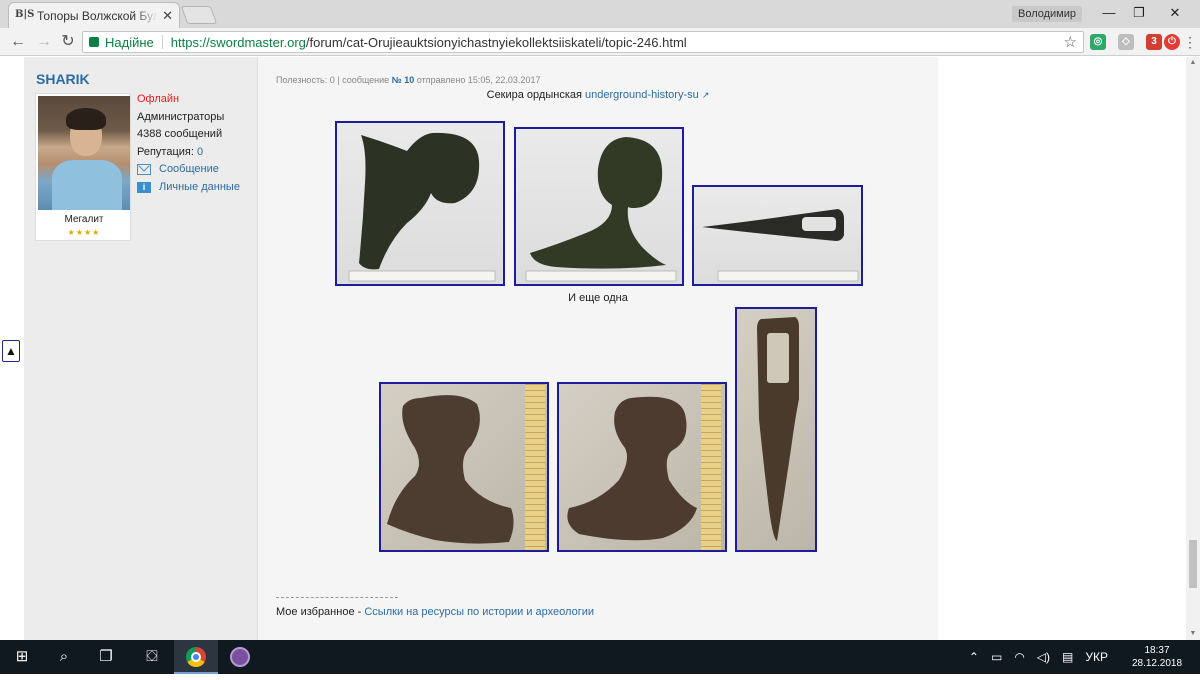  I want to click on profile-link: i Личные данные, so click(188, 188).